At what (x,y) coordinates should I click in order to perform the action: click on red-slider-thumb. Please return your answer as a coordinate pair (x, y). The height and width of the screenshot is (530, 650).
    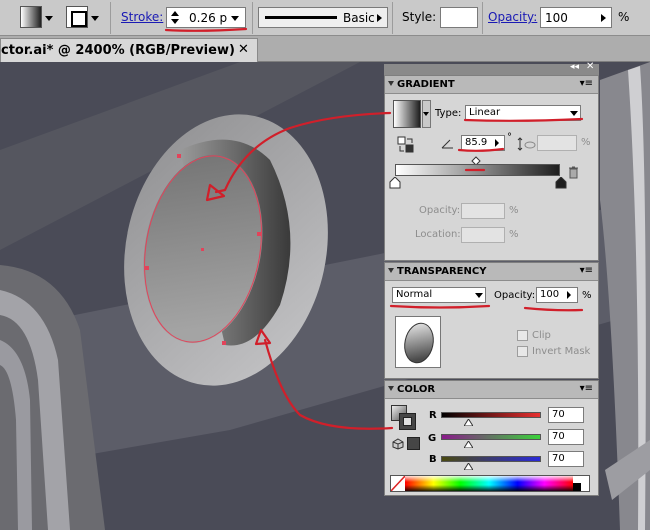
    Looking at the image, I should click on (468, 422).